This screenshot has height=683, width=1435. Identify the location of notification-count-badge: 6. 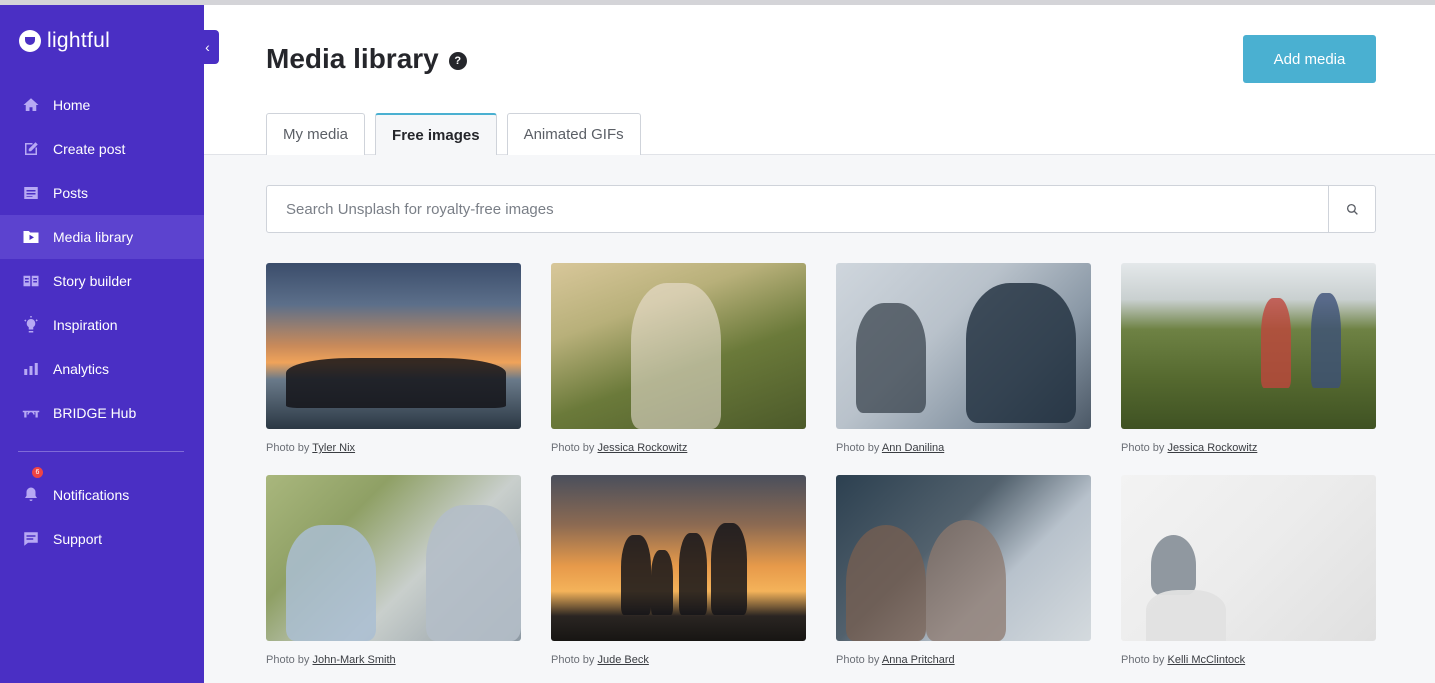
(37, 472).